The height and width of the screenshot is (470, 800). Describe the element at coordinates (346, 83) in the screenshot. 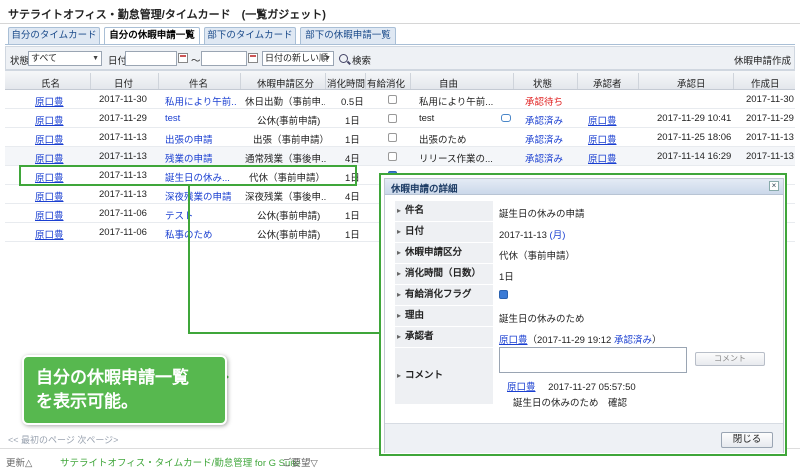

I see `column-header-time: 消化時間` at that location.